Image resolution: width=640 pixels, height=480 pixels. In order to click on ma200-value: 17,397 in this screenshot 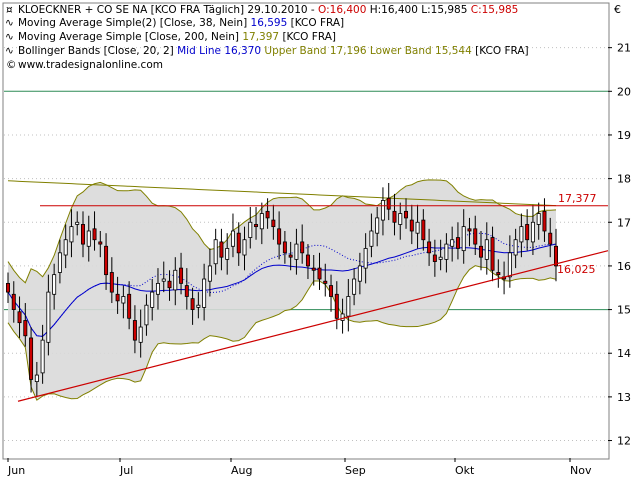, I will do `click(260, 37)`.